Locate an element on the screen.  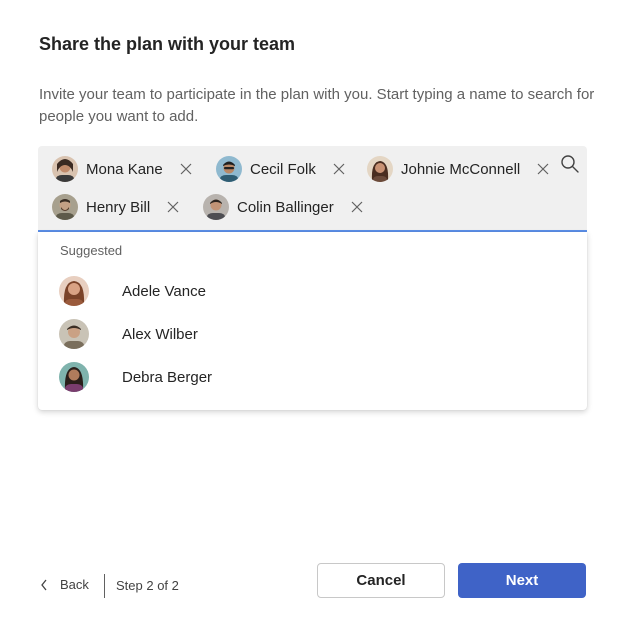
suggestion-item: Alex Wilber is located at coordinates (312, 334).